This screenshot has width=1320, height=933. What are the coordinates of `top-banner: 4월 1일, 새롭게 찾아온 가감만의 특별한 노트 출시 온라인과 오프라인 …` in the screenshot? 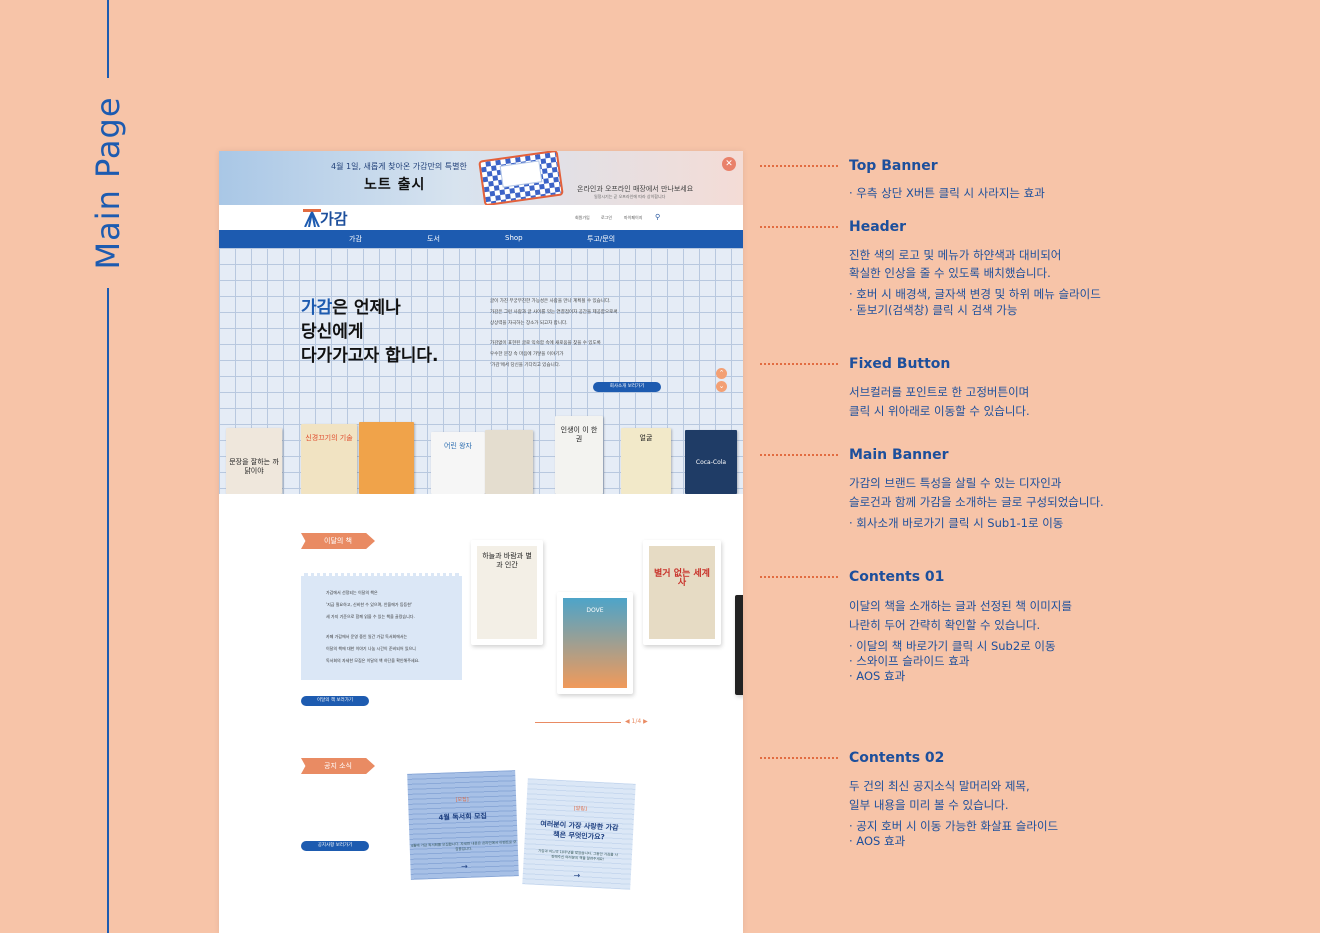 It's located at (481, 179).